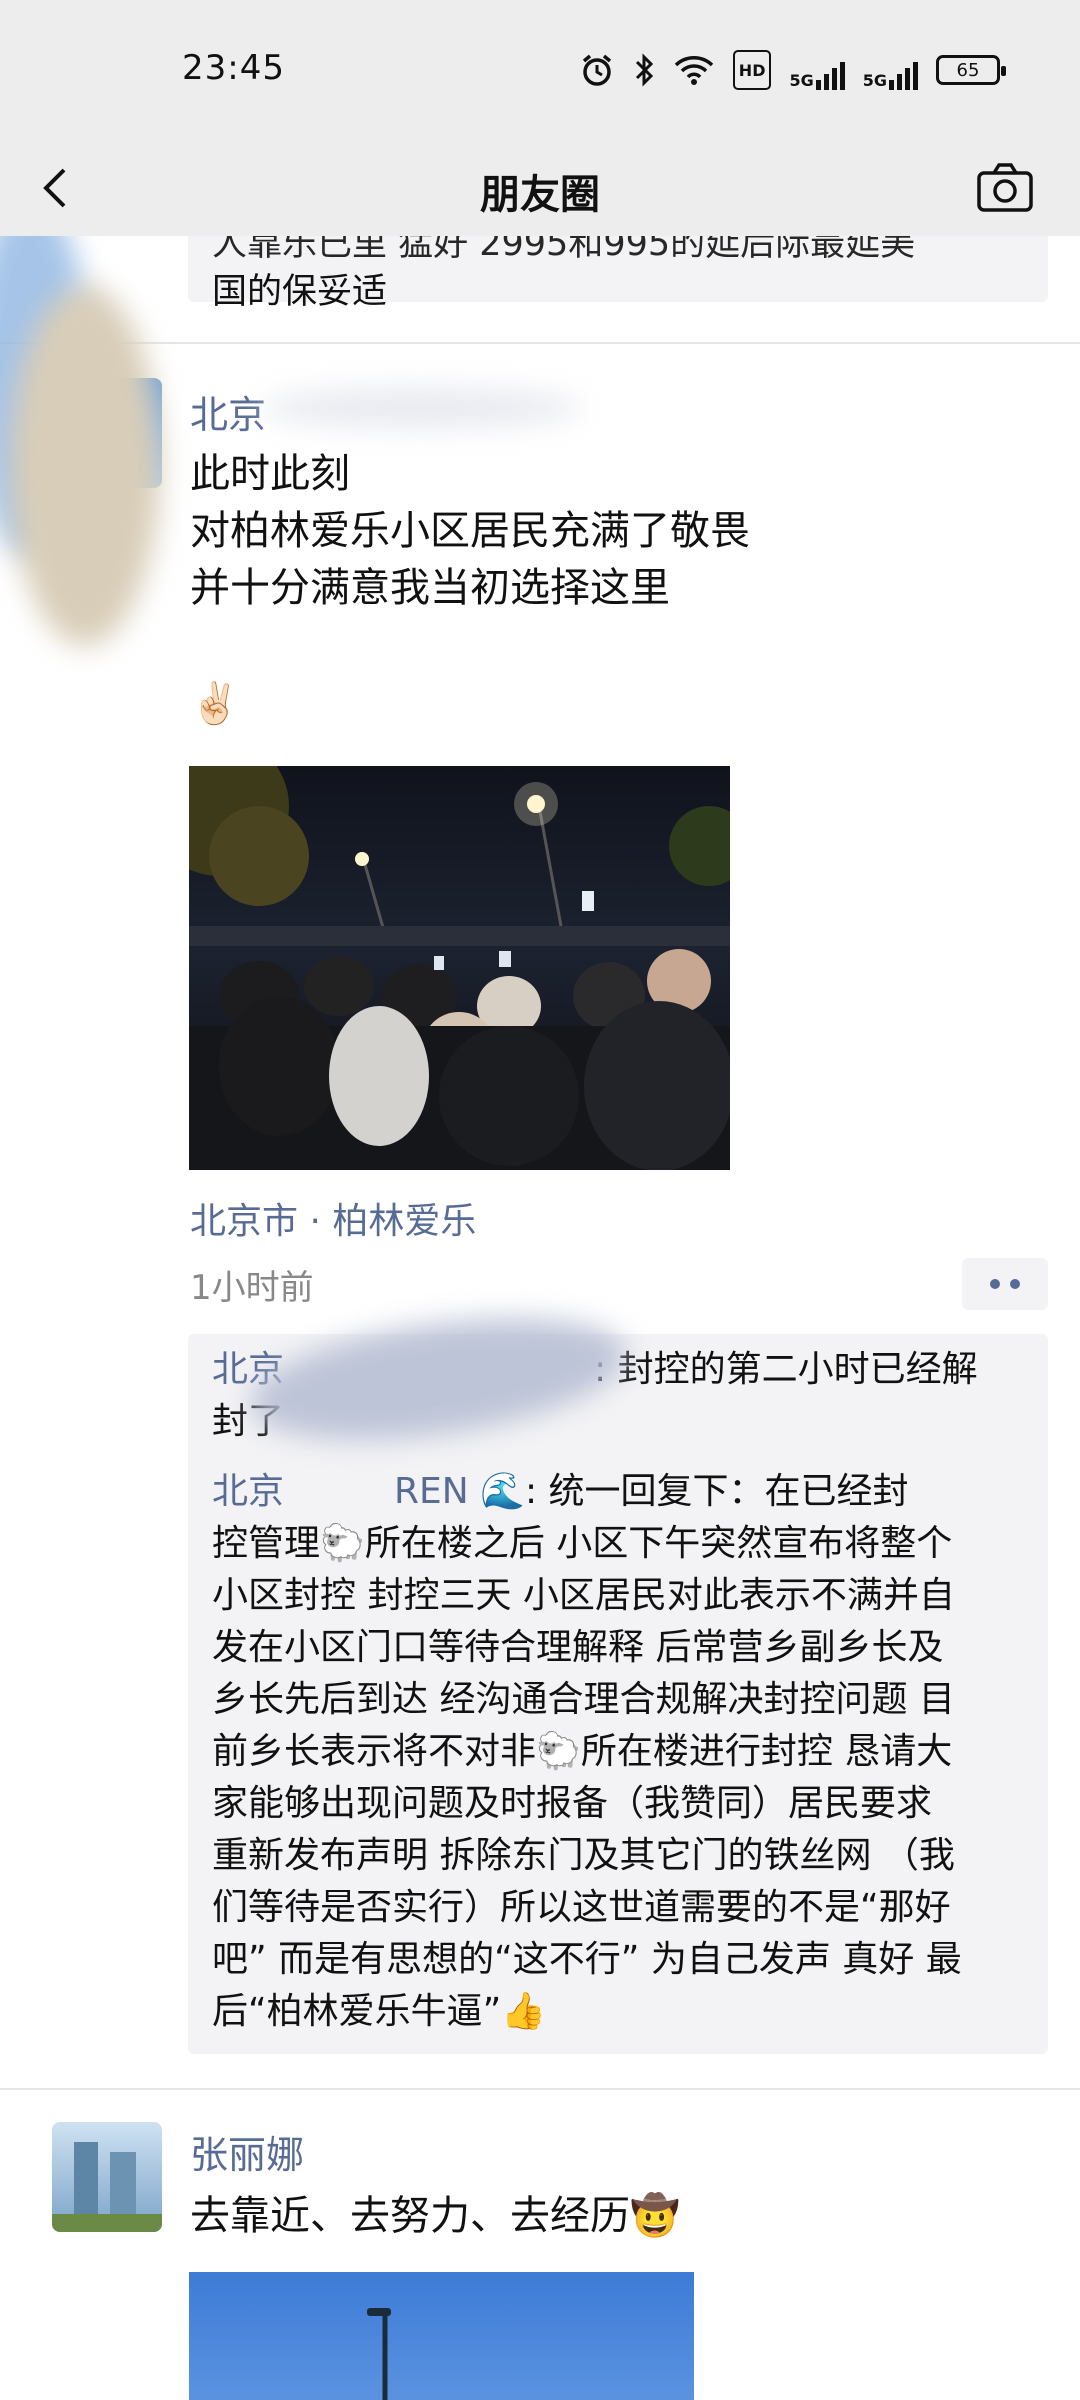  I want to click on status-time: 23:45, so click(233, 68).